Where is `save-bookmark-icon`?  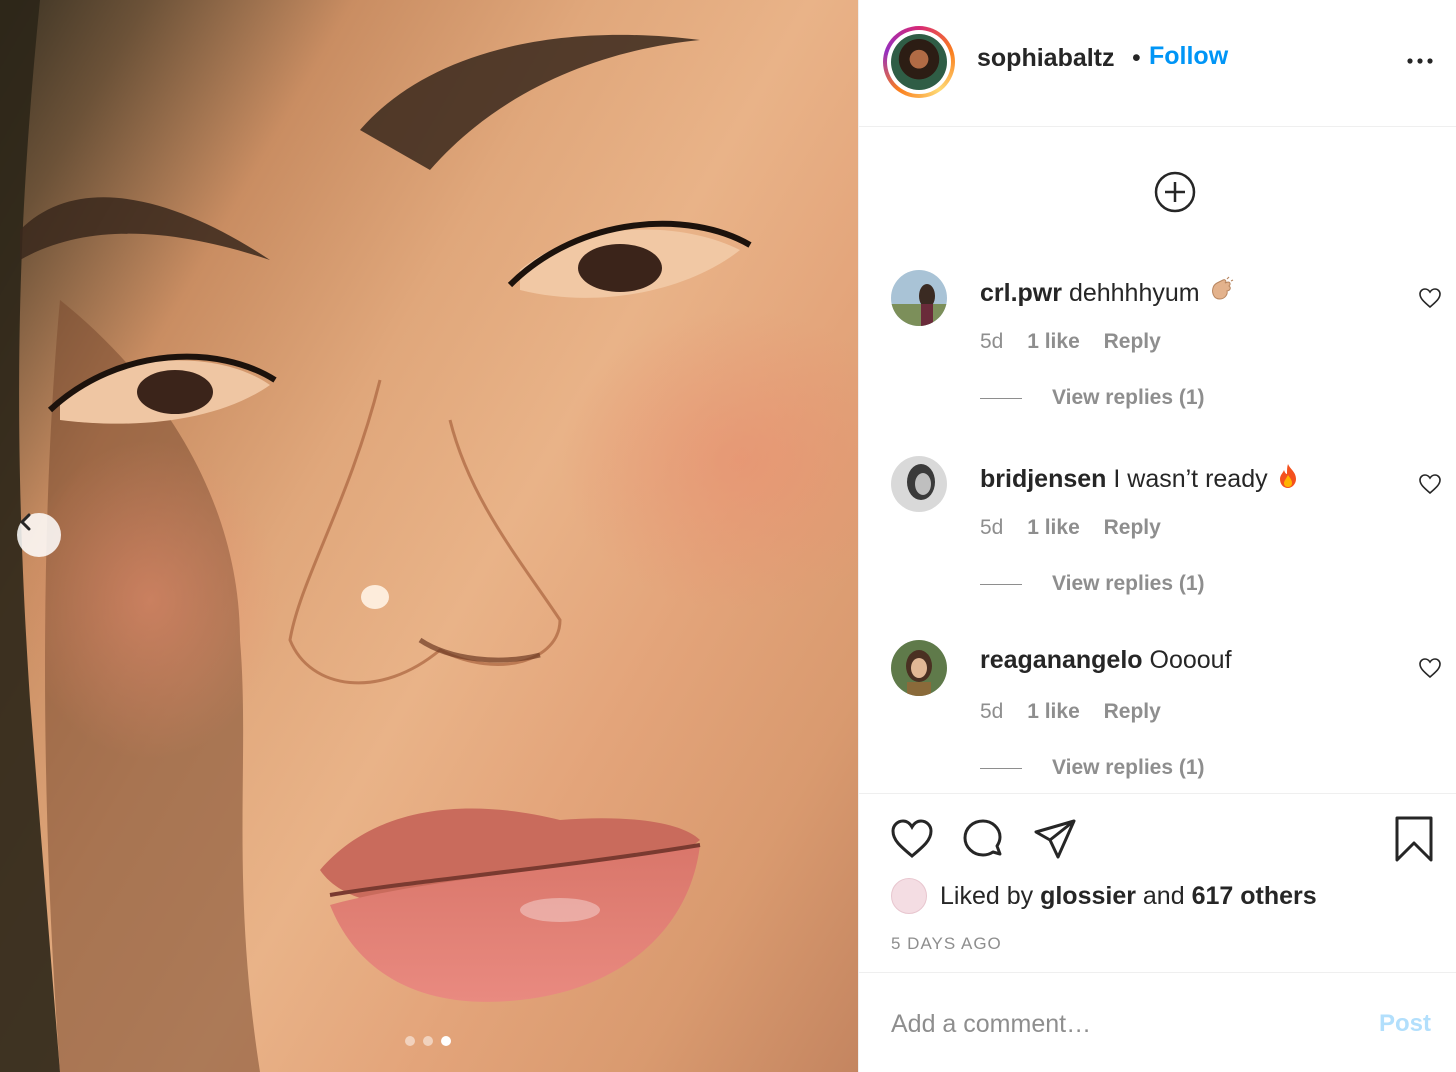
save-bookmark-icon is located at coordinates (1414, 839).